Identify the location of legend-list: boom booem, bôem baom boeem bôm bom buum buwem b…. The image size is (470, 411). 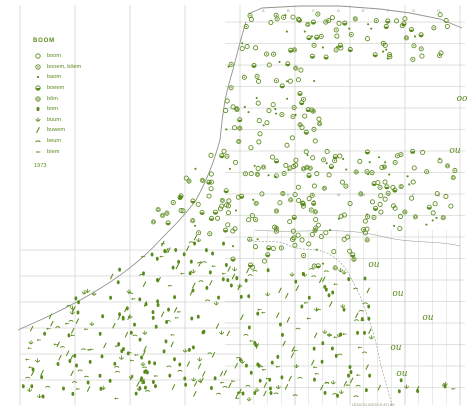
(57, 104).